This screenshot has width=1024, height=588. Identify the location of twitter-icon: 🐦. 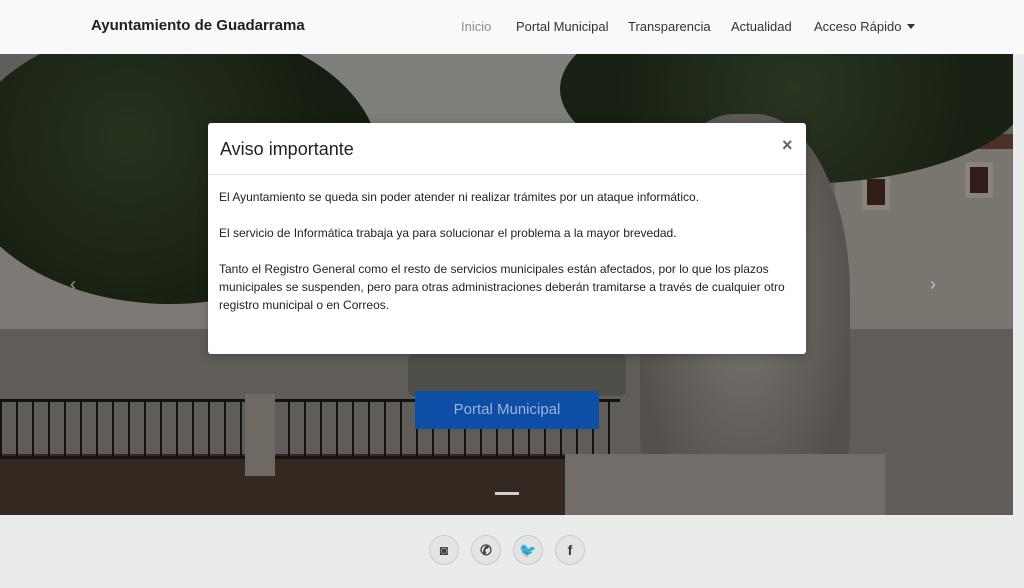
(528, 550).